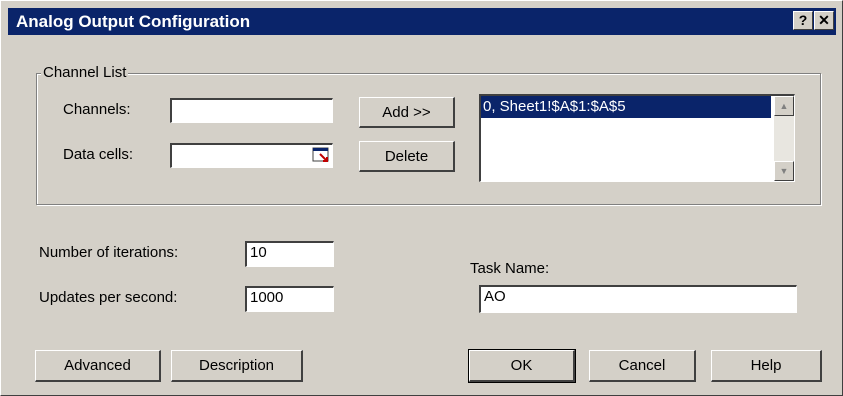 The image size is (843, 396). Describe the element at coordinates (766, 366) in the screenshot. I see `help-button: Help` at that location.